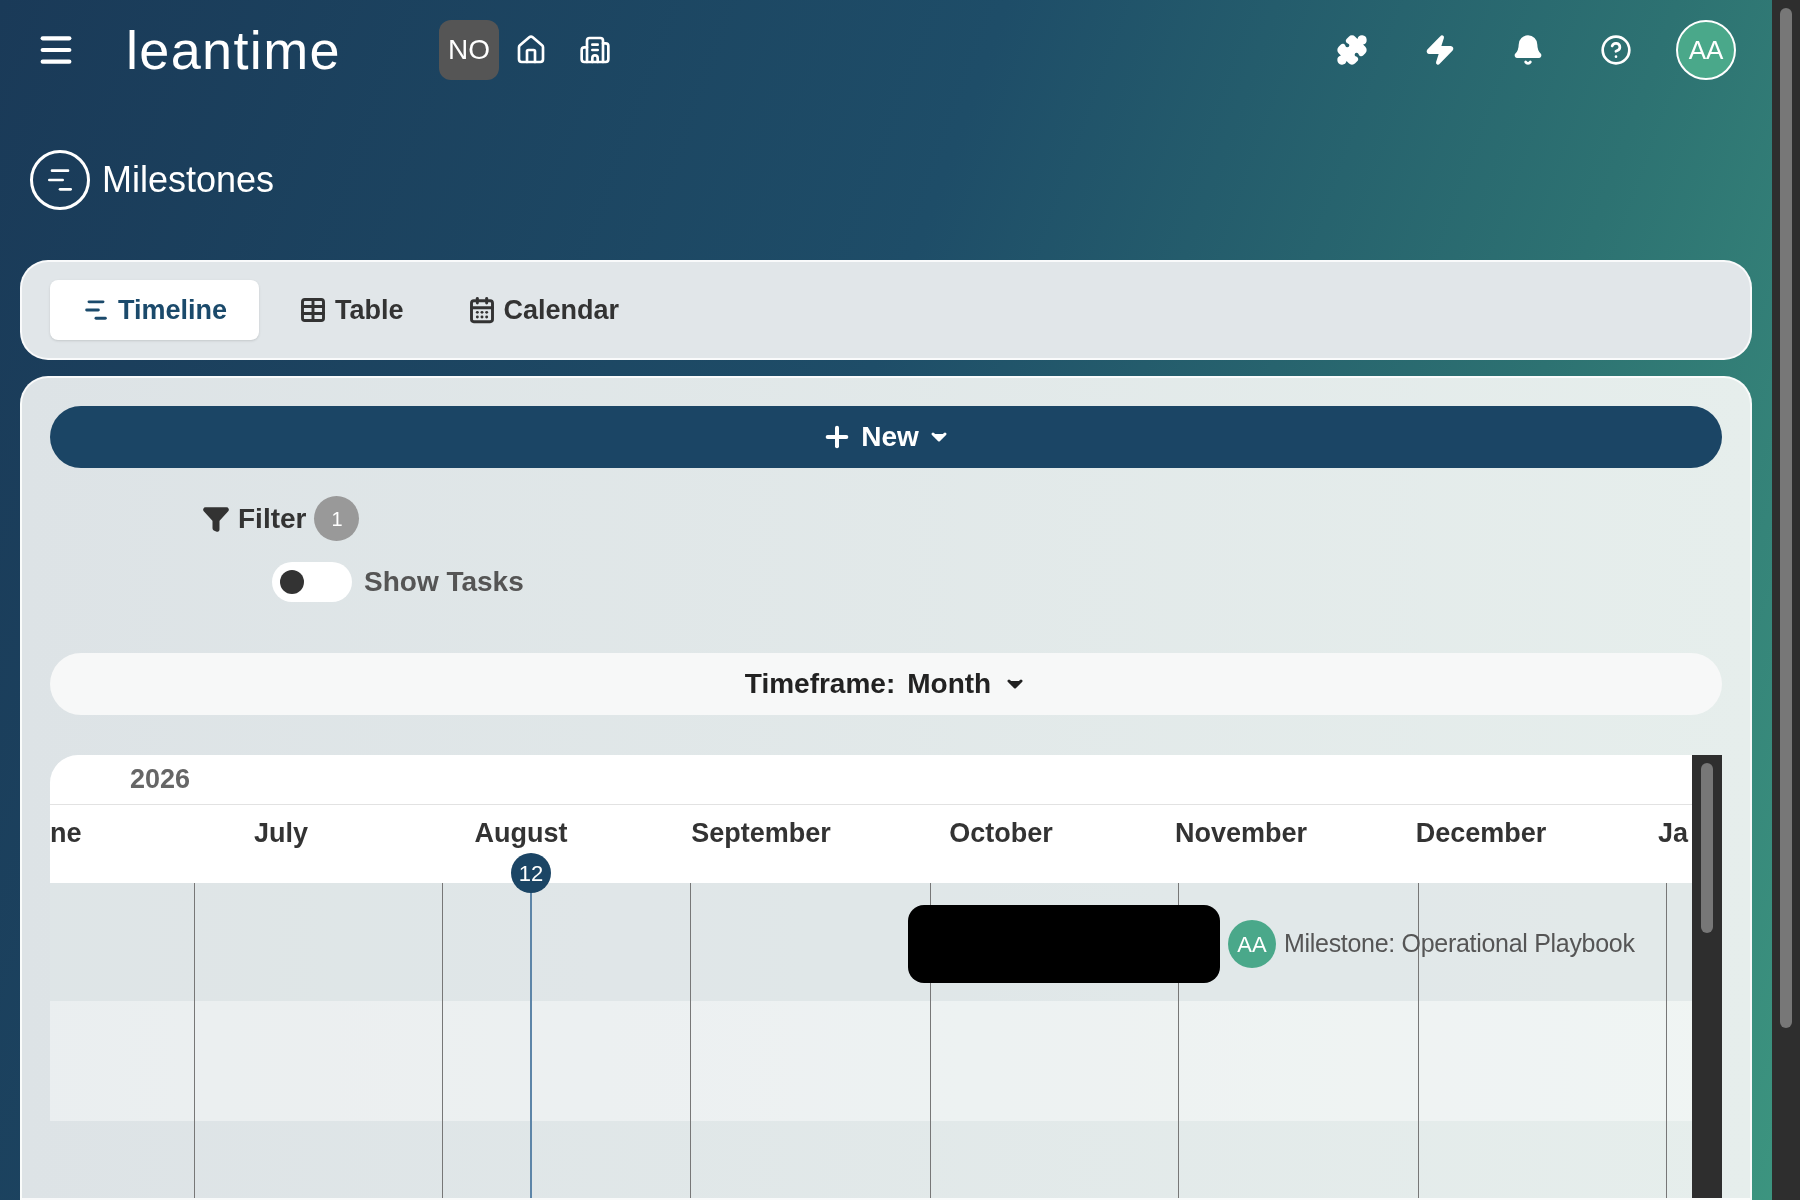 The height and width of the screenshot is (1200, 1800). I want to click on filter-icon, so click(216, 518).